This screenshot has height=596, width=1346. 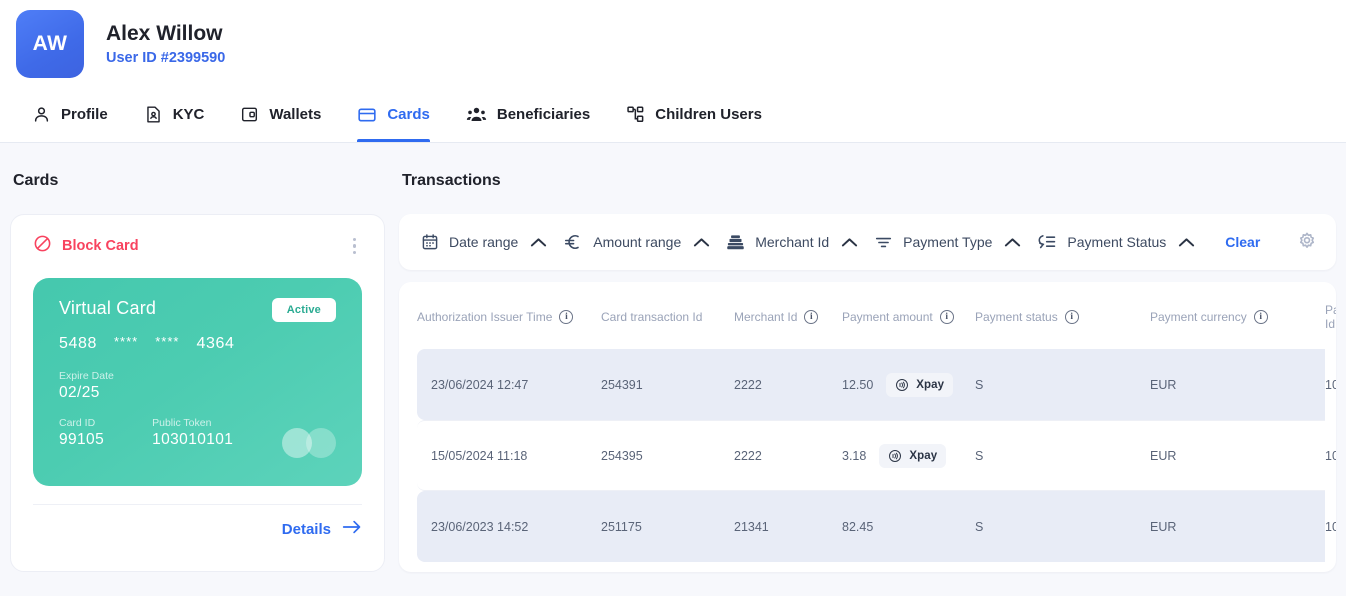 What do you see at coordinates (174, 114) in the screenshot?
I see `tab-kyc: KYC` at bounding box center [174, 114].